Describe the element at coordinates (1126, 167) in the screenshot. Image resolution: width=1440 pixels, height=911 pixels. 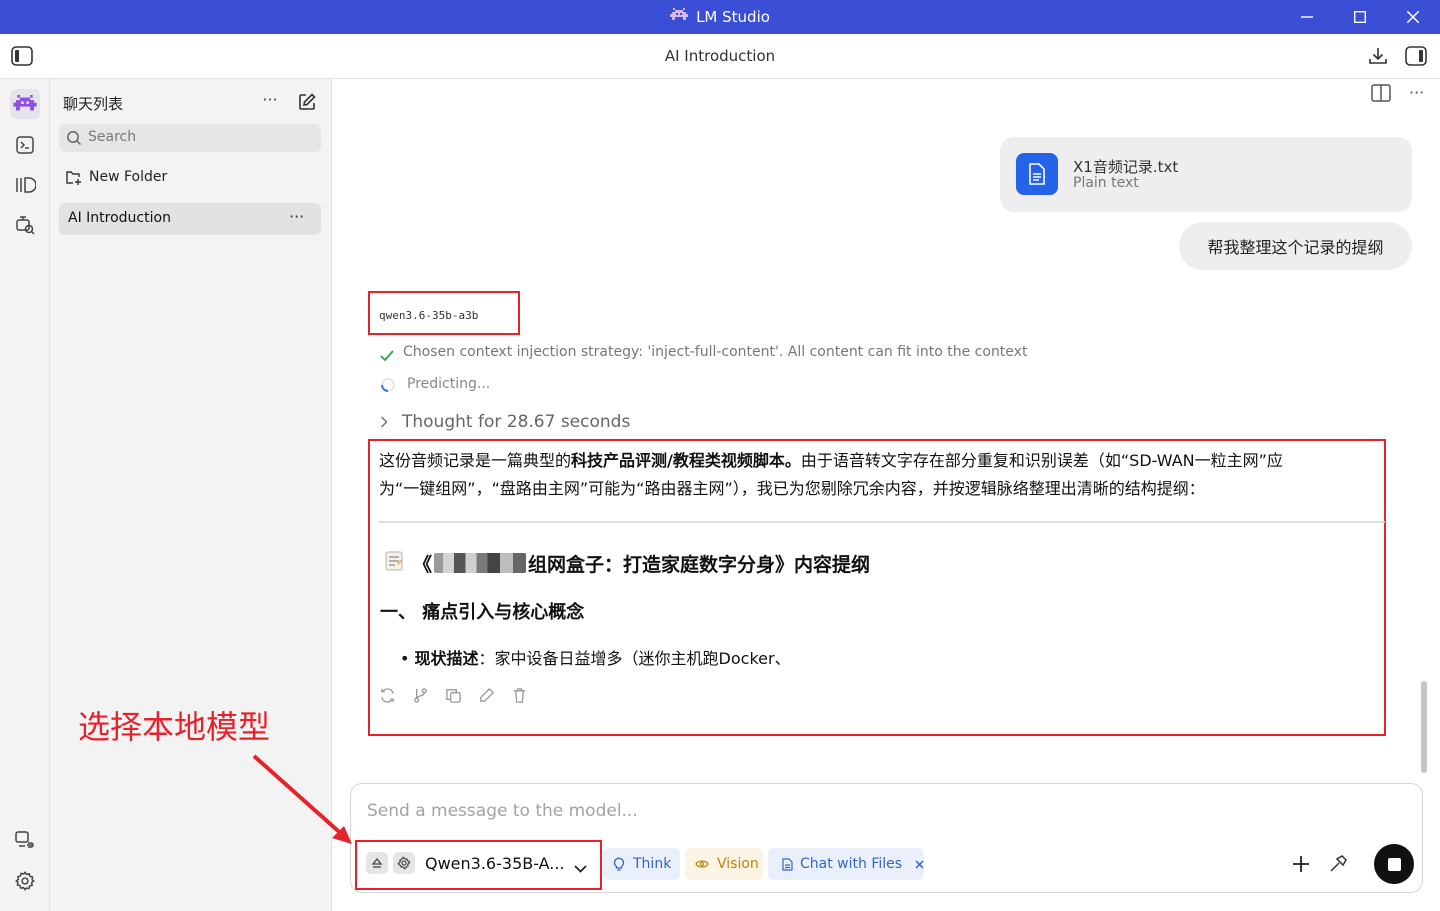
I see `attachment-filename: X1音频记录.txt` at that location.